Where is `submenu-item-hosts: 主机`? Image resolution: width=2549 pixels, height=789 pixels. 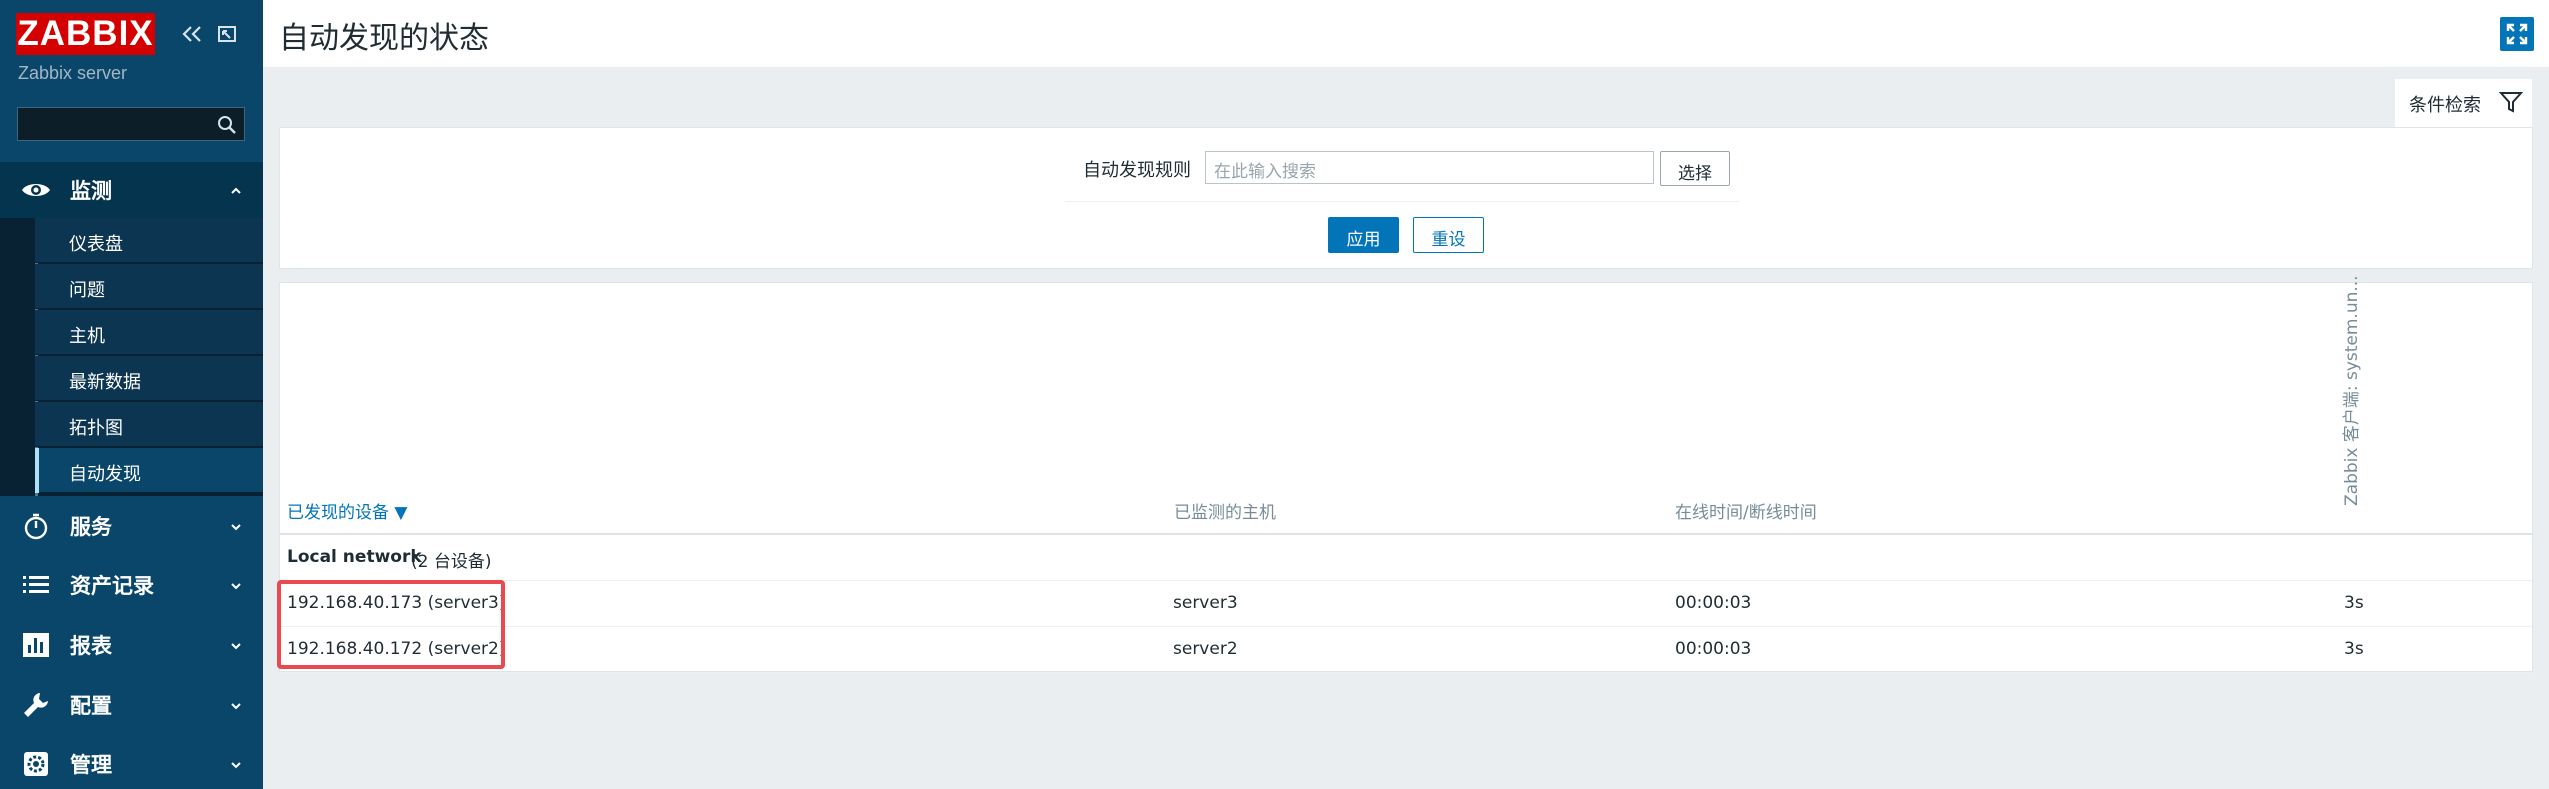 submenu-item-hosts: 主机 is located at coordinates (149, 332).